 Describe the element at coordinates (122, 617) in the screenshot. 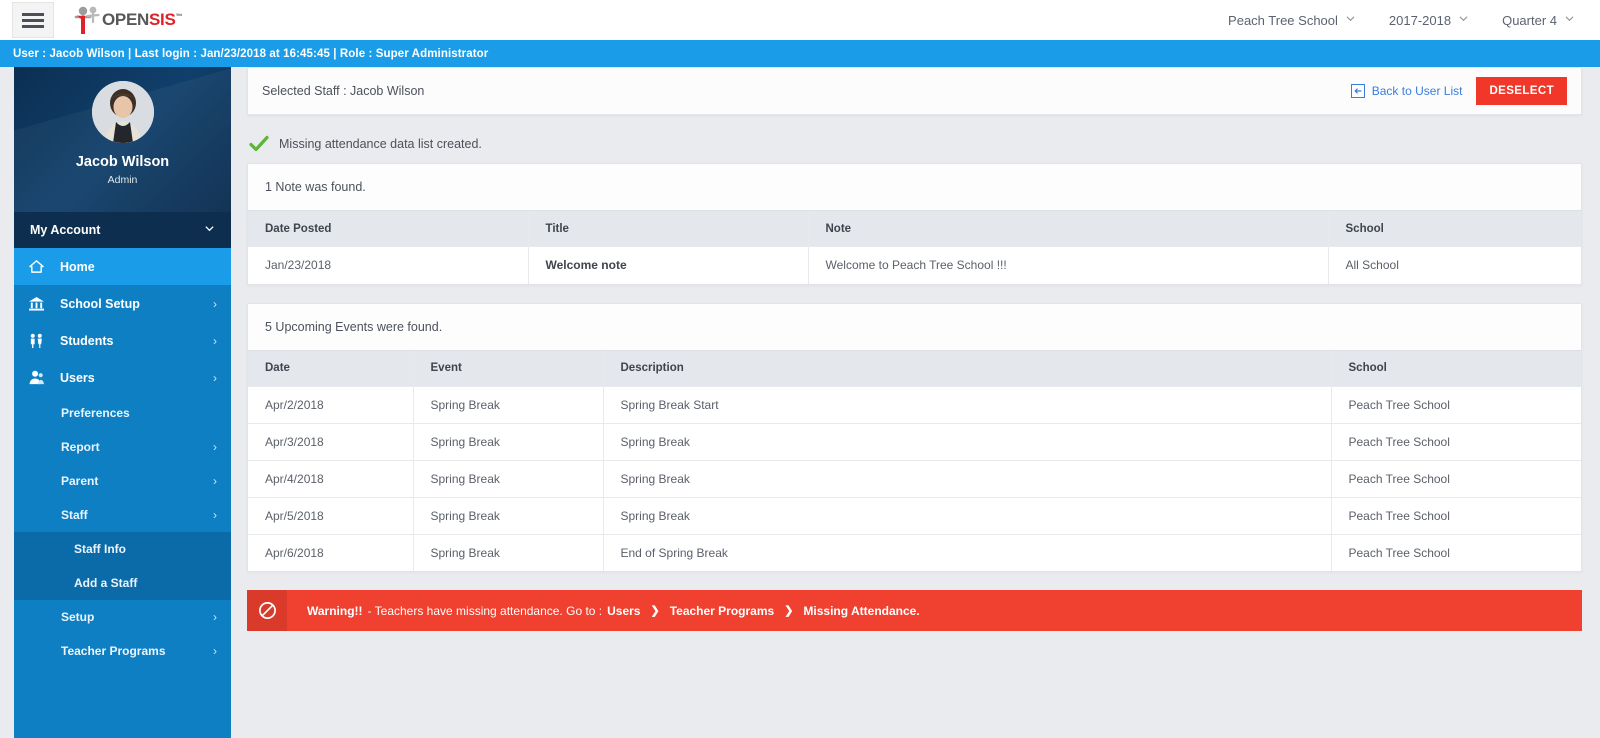

I see `sidebar-item-setup: Setup ›` at that location.